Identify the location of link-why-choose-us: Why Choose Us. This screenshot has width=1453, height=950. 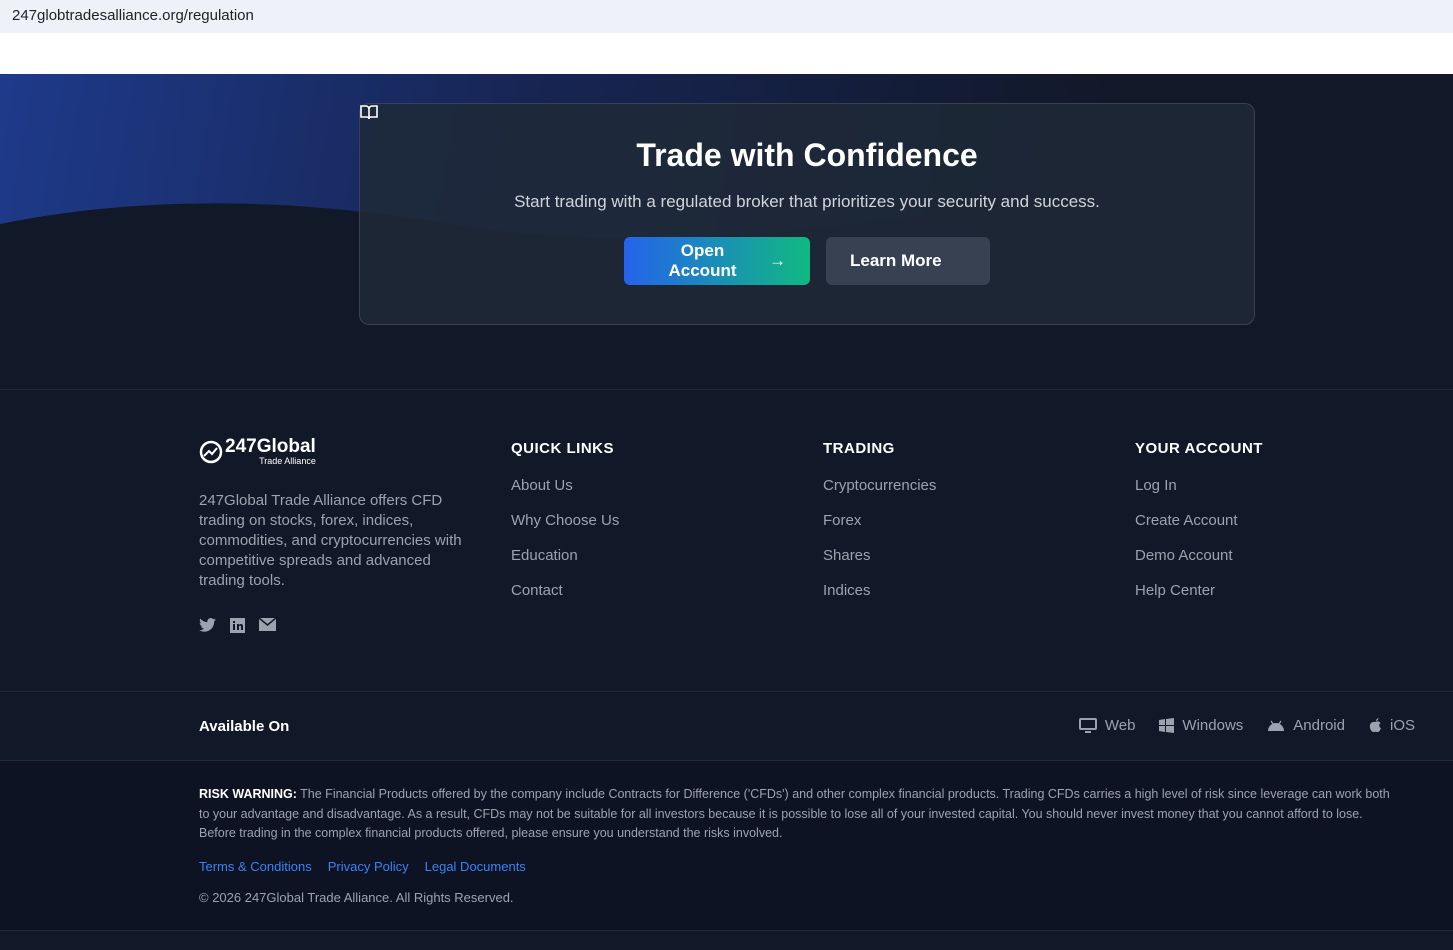
(565, 520).